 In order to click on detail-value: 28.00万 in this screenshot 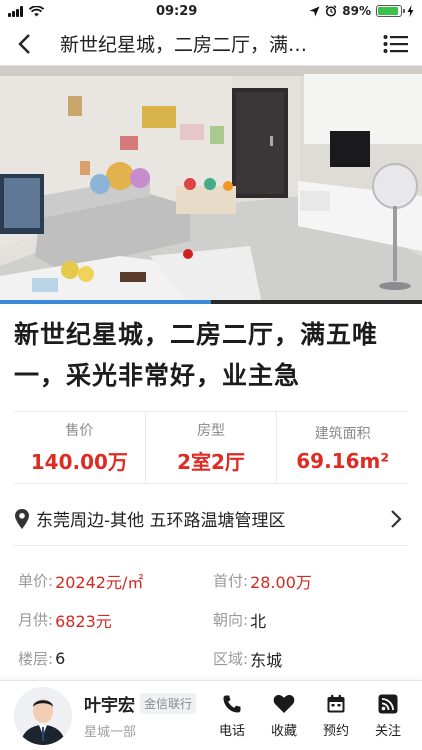, I will do `click(281, 582)`.